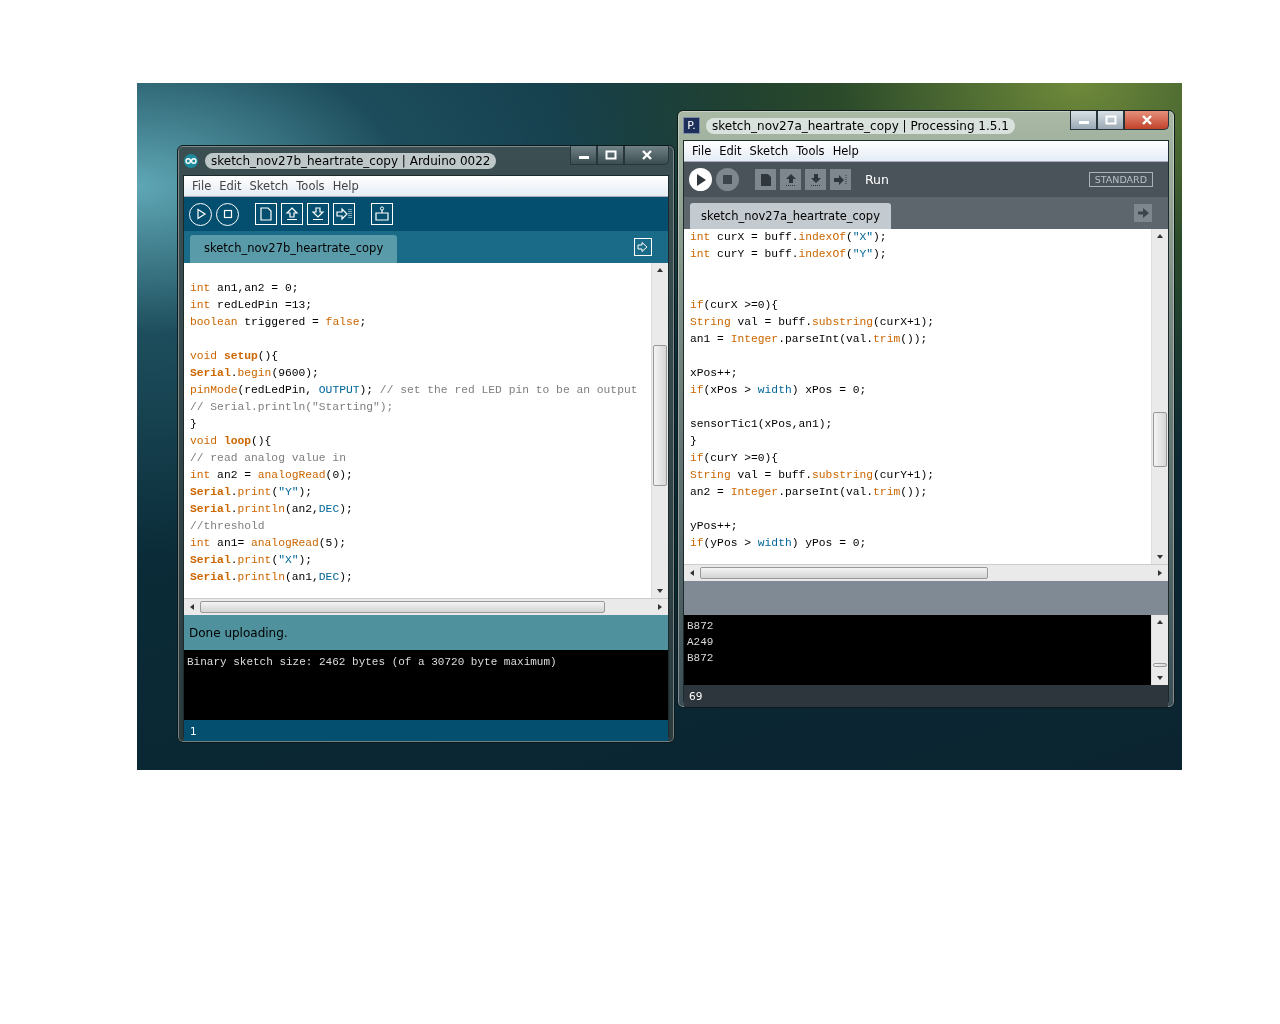 This screenshot has width=1280, height=1024. I want to click on code-line: int redLedPin =13;, so click(252, 305).